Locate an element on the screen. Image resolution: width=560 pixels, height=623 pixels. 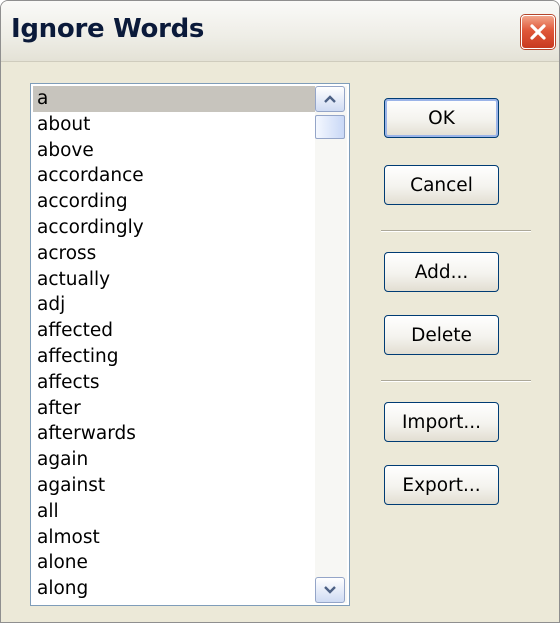
list-item: actually is located at coordinates (174, 280).